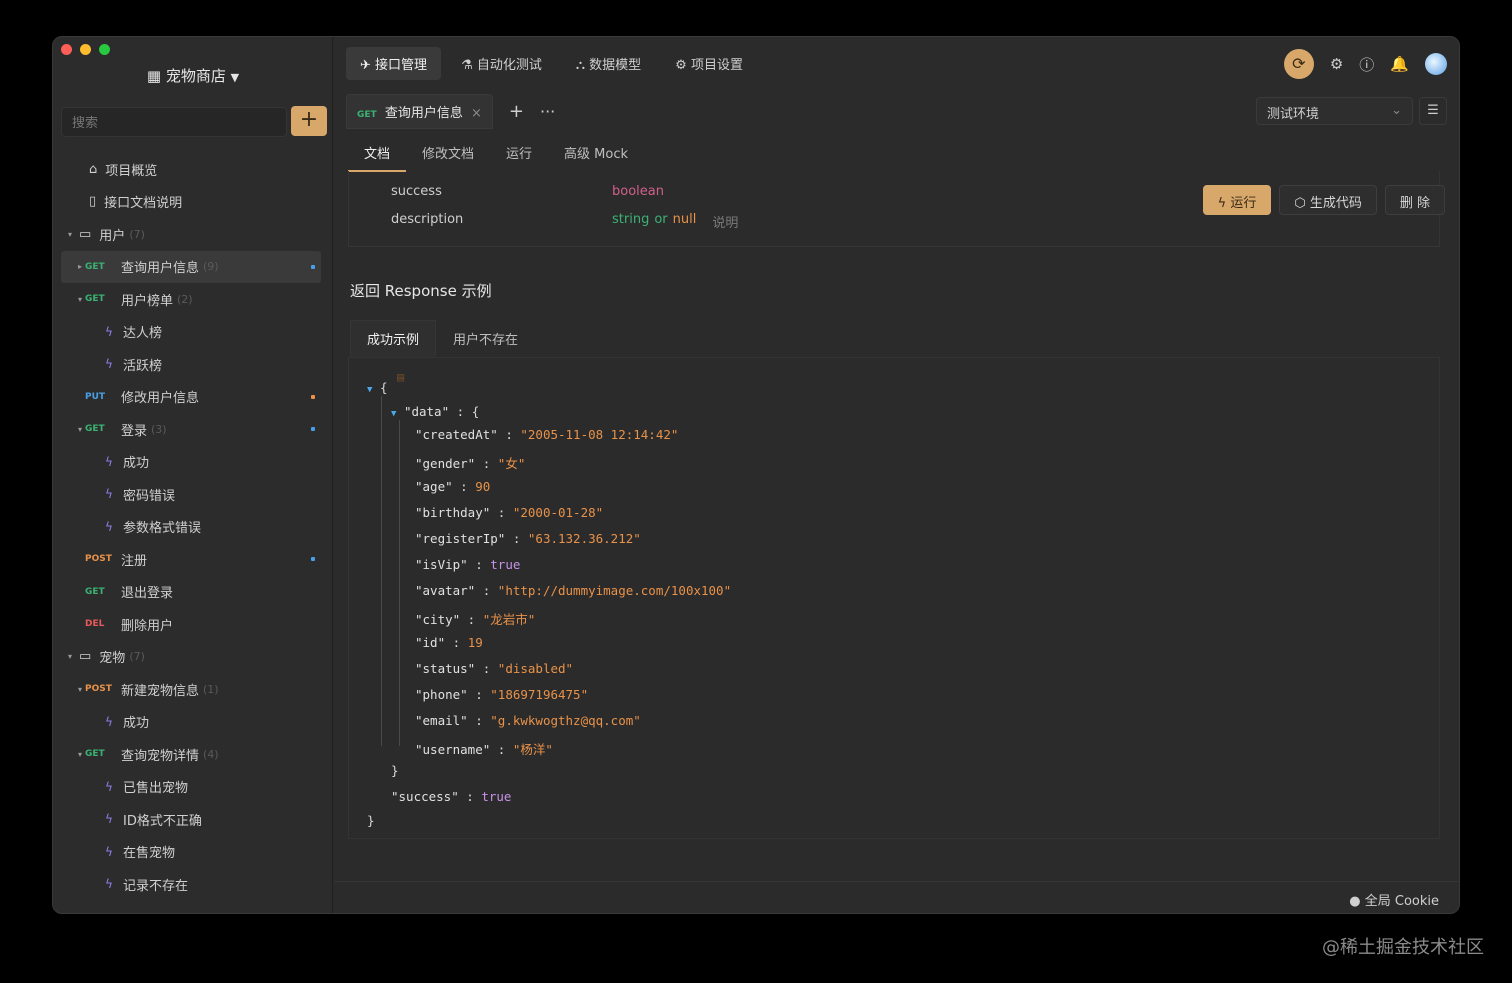 The image size is (1512, 983). What do you see at coordinates (191, 657) in the screenshot?
I see `tree-folder-item: ▾ ▭ 宠物 (7)` at bounding box center [191, 657].